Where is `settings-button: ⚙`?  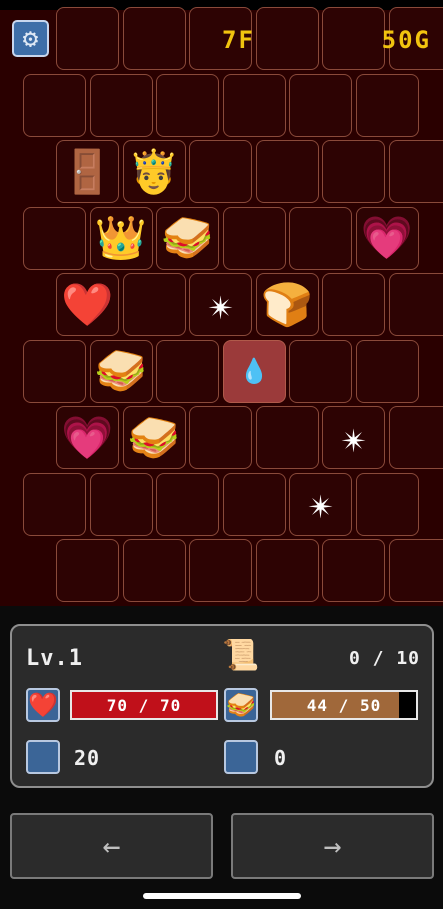 settings-button: ⚙ is located at coordinates (30, 38).